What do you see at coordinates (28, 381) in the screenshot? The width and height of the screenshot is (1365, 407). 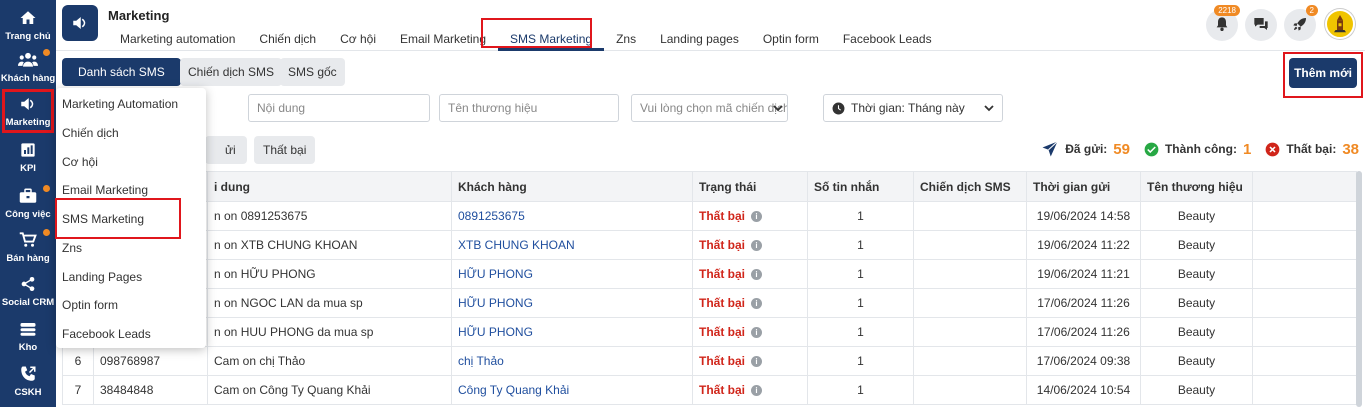 I see `sidebar-item-customer-care: CSKH` at bounding box center [28, 381].